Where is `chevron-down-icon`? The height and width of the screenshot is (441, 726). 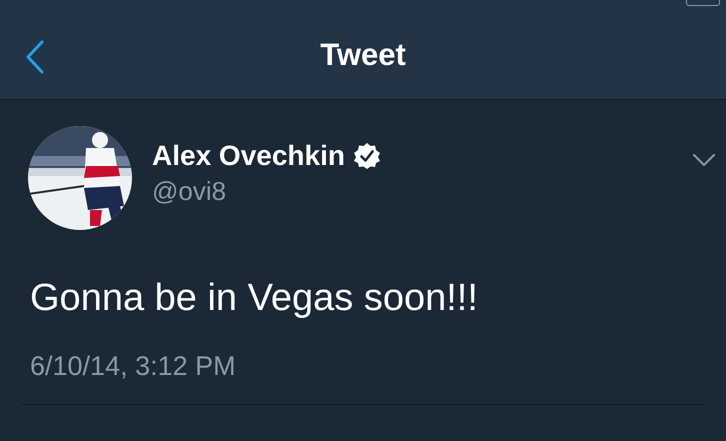 chevron-down-icon is located at coordinates (704, 160).